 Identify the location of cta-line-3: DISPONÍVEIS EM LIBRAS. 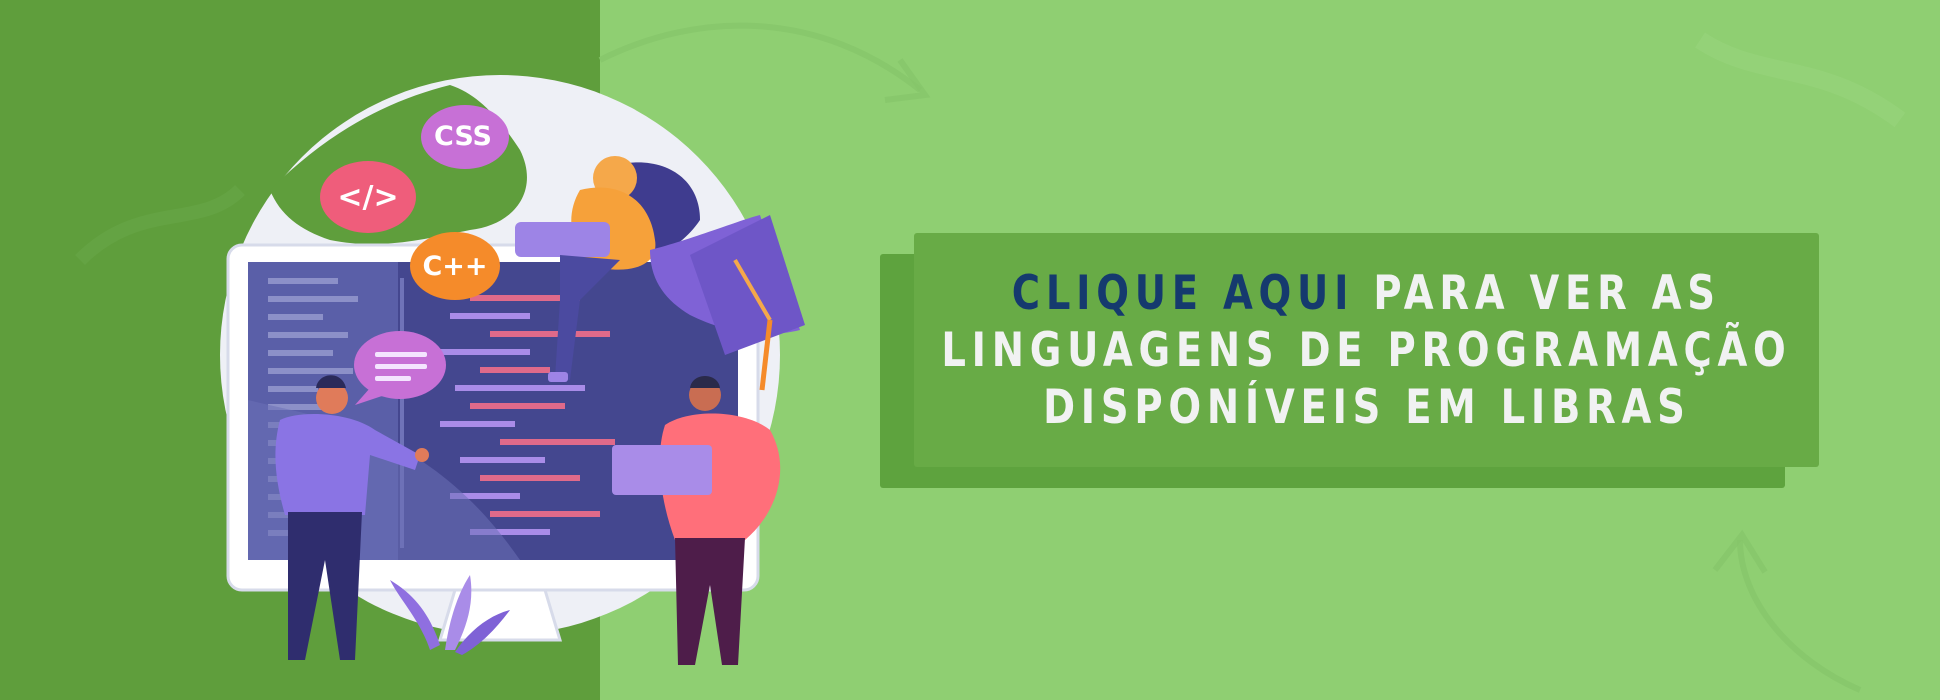
(1366, 407).